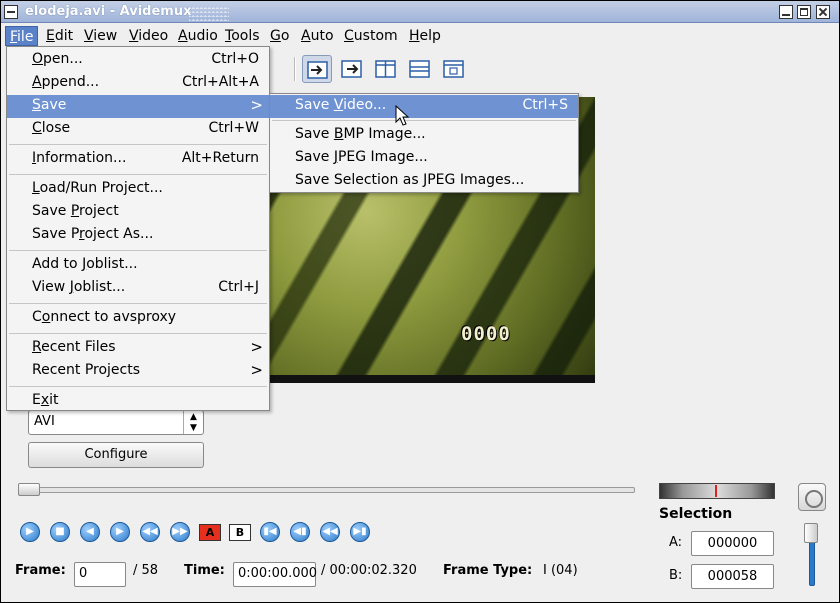  I want to click on menu-item-open: Open... Ctrl+O, so click(138, 60).